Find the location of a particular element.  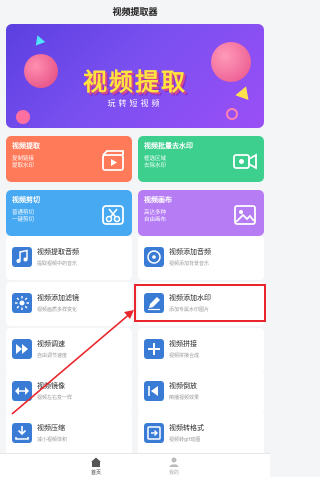

tool-adjust-speed: 视频调速 自由调节速度 is located at coordinates (69, 350).